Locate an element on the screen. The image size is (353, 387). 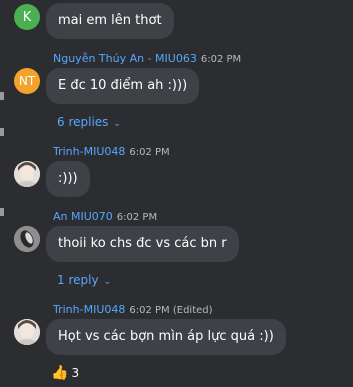
avatar: K is located at coordinates (27, 17).